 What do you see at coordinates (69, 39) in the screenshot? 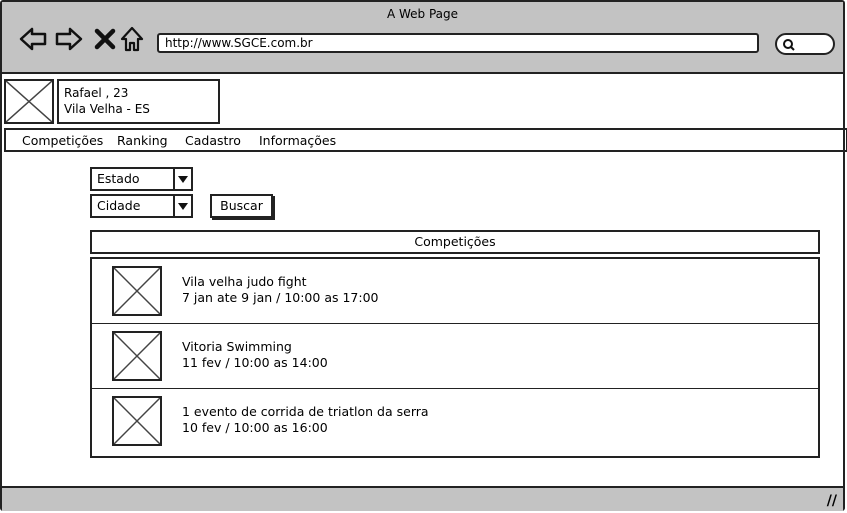
I see `forward-icon` at bounding box center [69, 39].